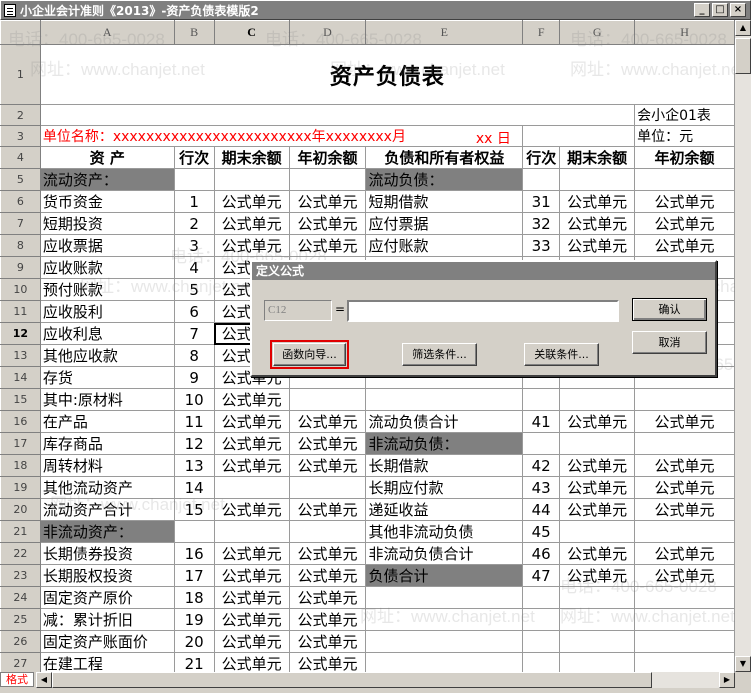  Describe the element at coordinates (337, 115) in the screenshot. I see `cell` at that location.